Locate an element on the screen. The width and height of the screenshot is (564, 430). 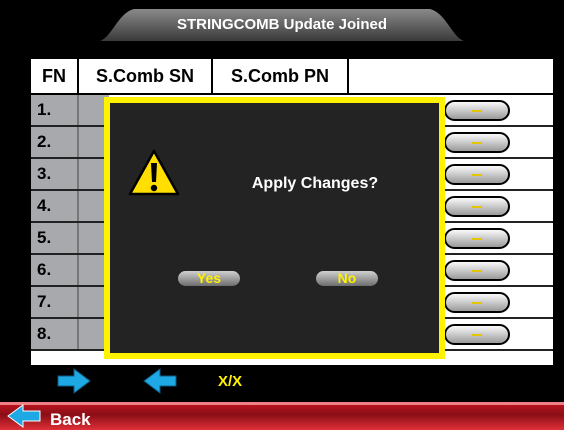
column-header-sn: S.Comb SN is located at coordinates (146, 76).